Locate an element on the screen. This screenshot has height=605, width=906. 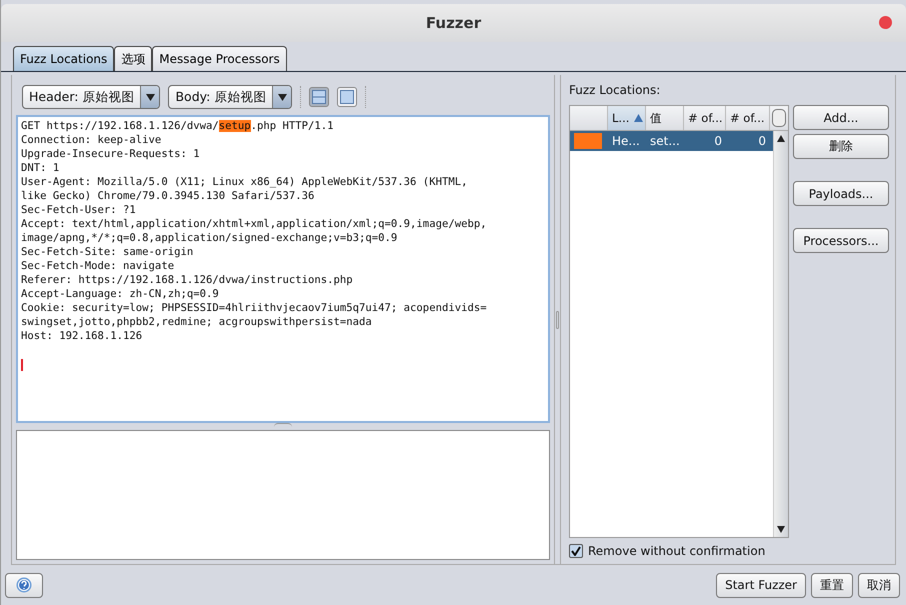
column-header: 值 is located at coordinates (665, 118).